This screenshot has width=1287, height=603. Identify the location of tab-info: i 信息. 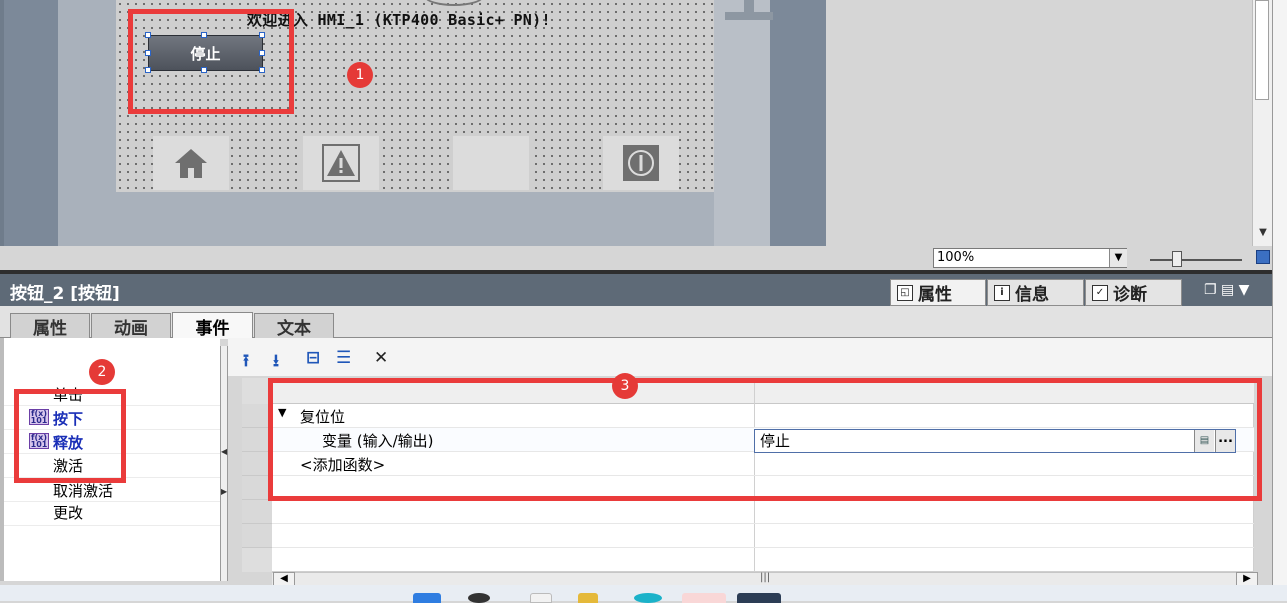
(1035, 292).